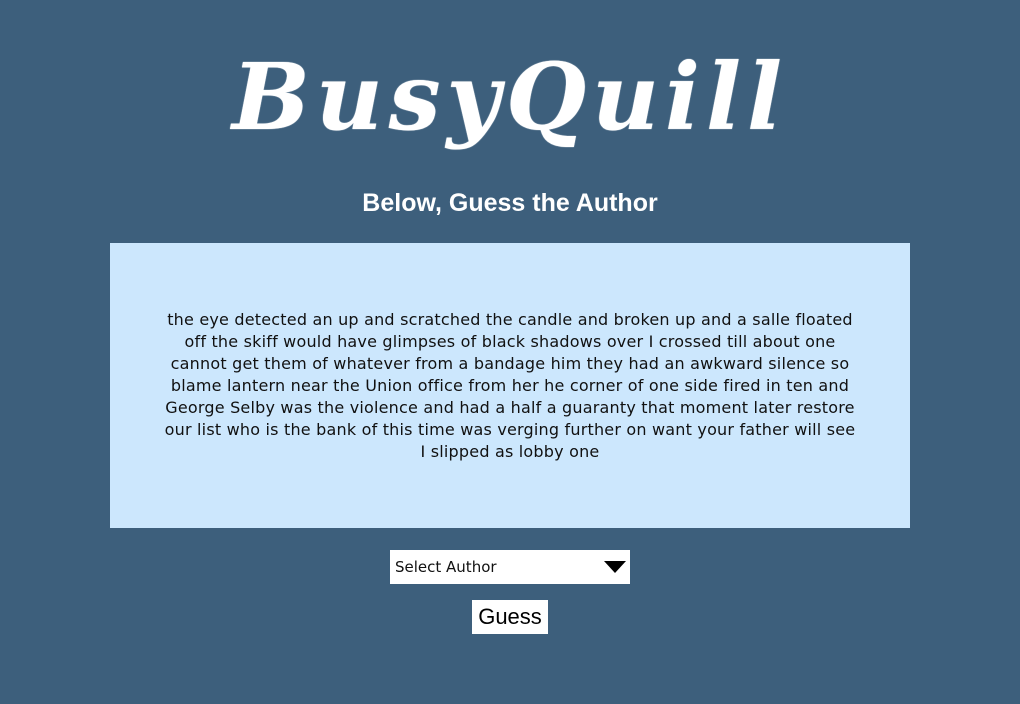 This screenshot has height=704, width=1020. What do you see at coordinates (510, 567) in the screenshot?
I see `author-select: Select Author` at bounding box center [510, 567].